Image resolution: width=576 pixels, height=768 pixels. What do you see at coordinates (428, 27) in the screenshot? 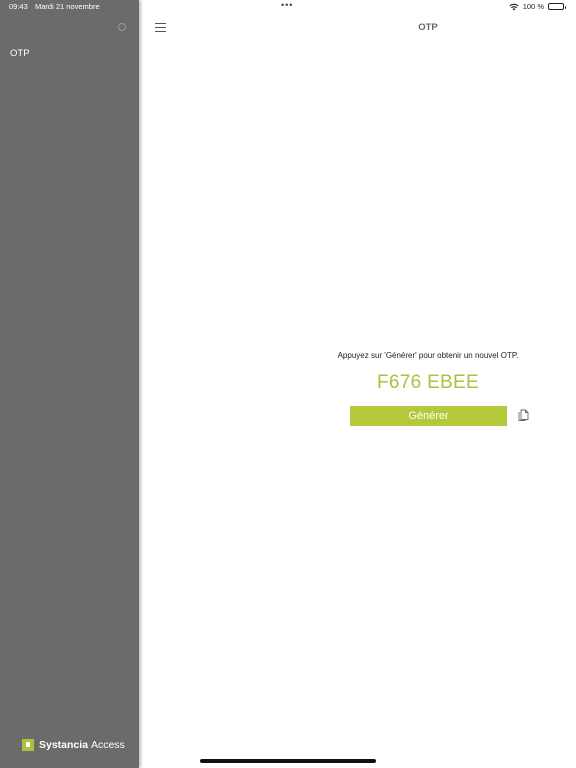
I see `page-title: OTP` at bounding box center [428, 27].